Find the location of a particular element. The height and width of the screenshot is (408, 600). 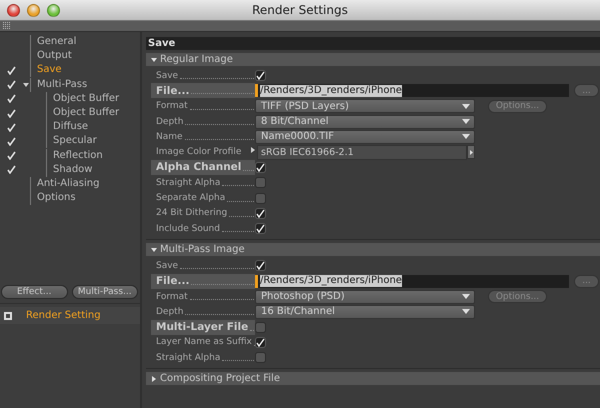

section-header: Compositing Project File is located at coordinates (373, 379).